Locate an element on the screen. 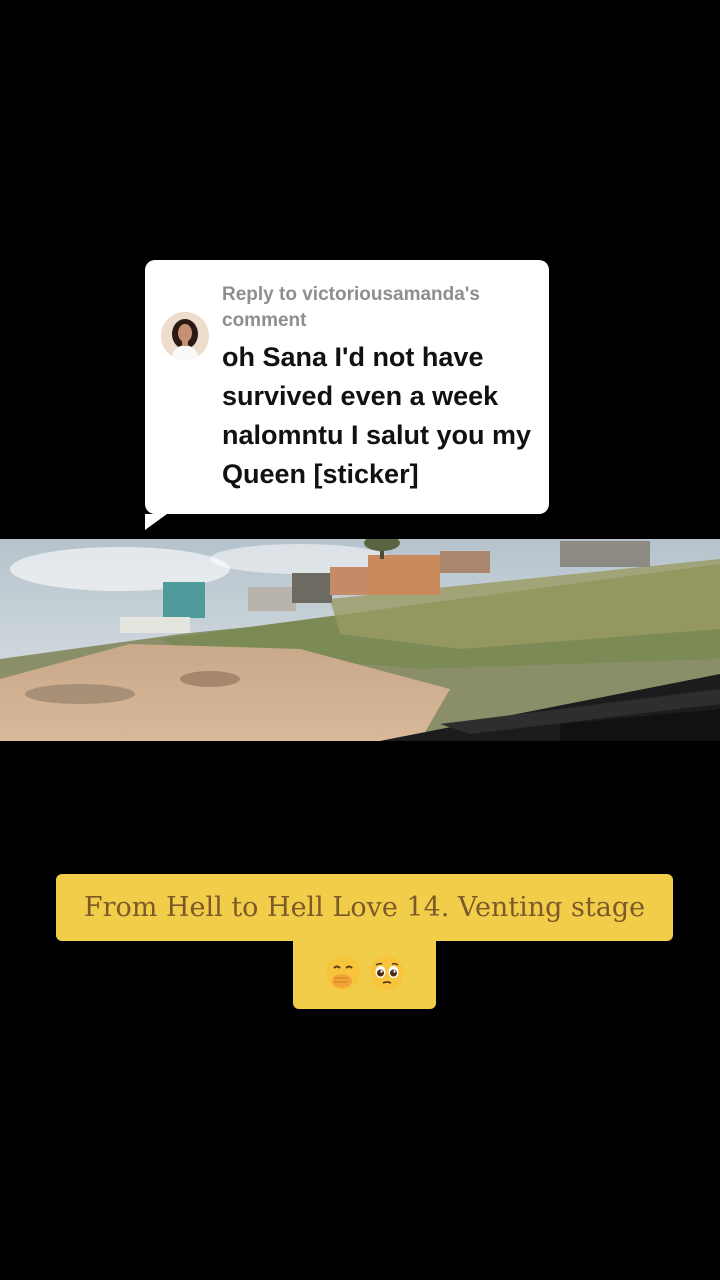  face-with-hand-over-mouth-emoji is located at coordinates (342, 972).